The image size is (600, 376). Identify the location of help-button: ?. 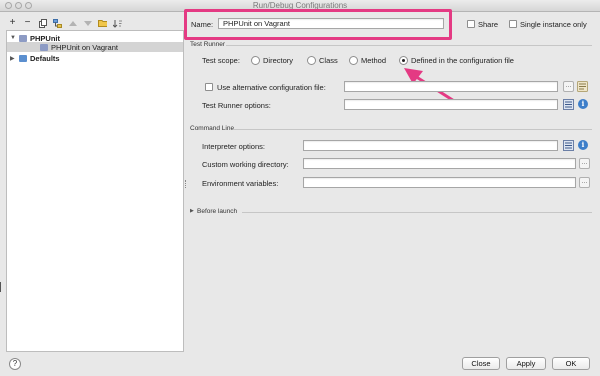
(15, 364).